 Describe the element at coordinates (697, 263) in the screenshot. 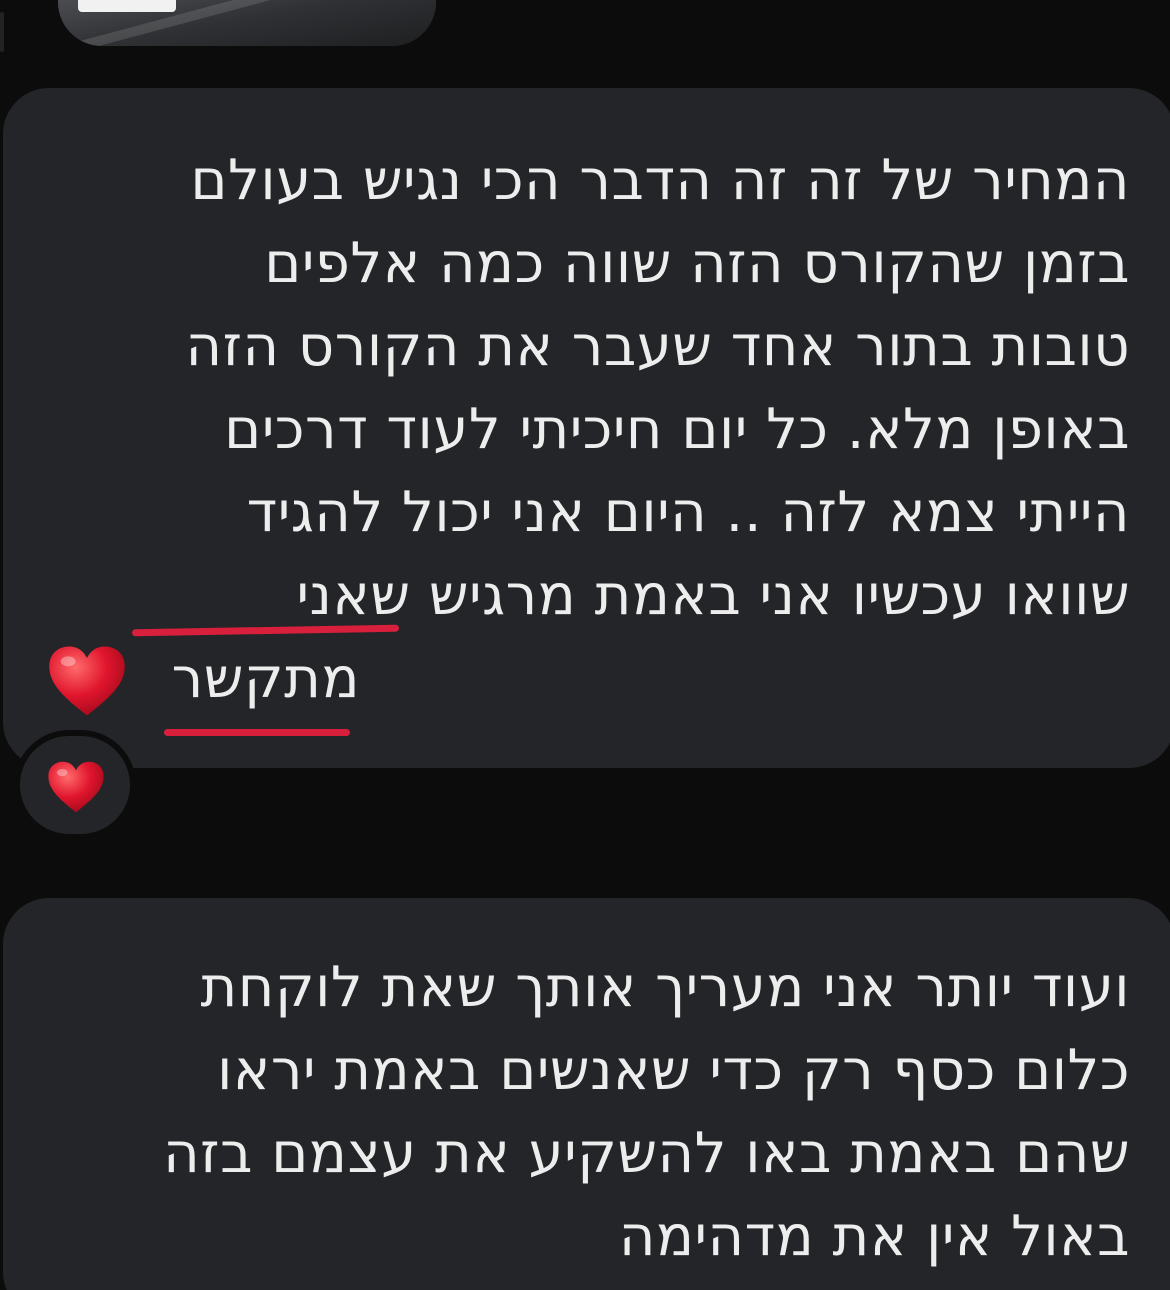

I see `message-1-line-2: בזמן שהקורס הזה שווה כמה אלפים` at that location.